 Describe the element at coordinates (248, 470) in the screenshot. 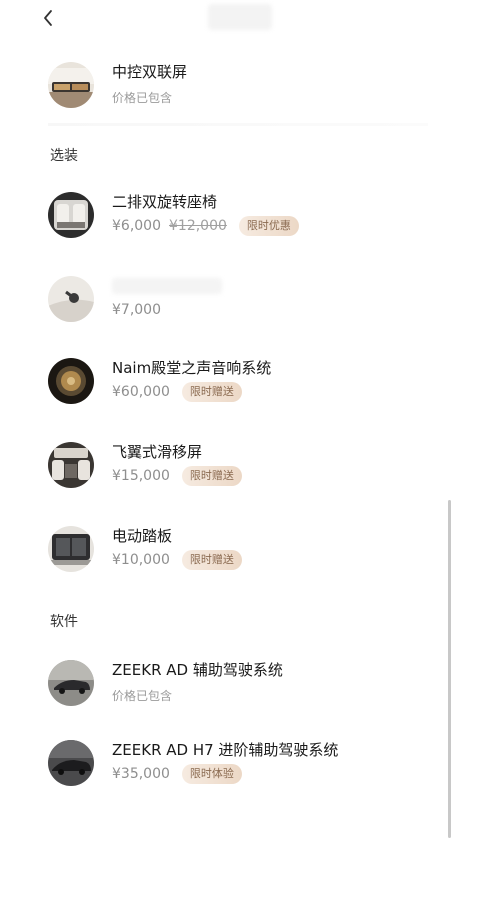

I see `option-item-sliding-screen: 飞翼式滑移屏 ¥15,000 限时赠送` at that location.